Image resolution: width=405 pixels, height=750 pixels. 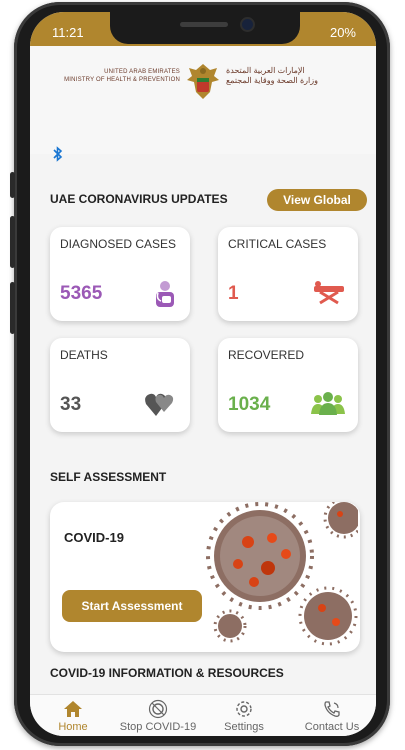 I want to click on phone-notch, so click(x=205, y=28).